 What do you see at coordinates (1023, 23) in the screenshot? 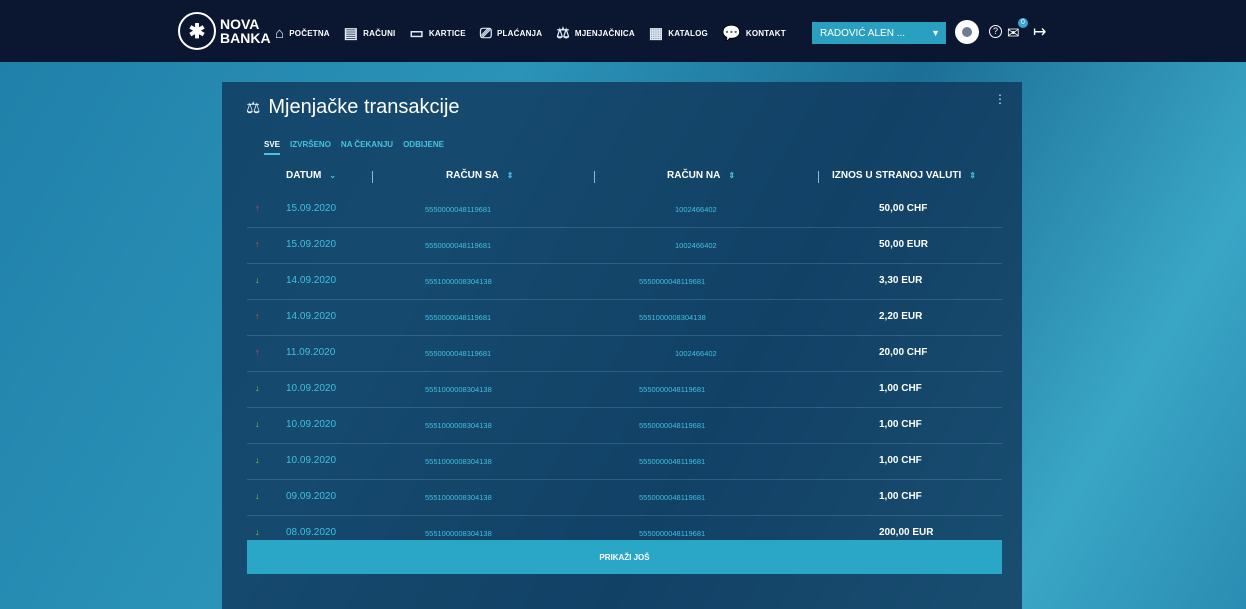
I see `message-count-badge: 0` at bounding box center [1023, 23].